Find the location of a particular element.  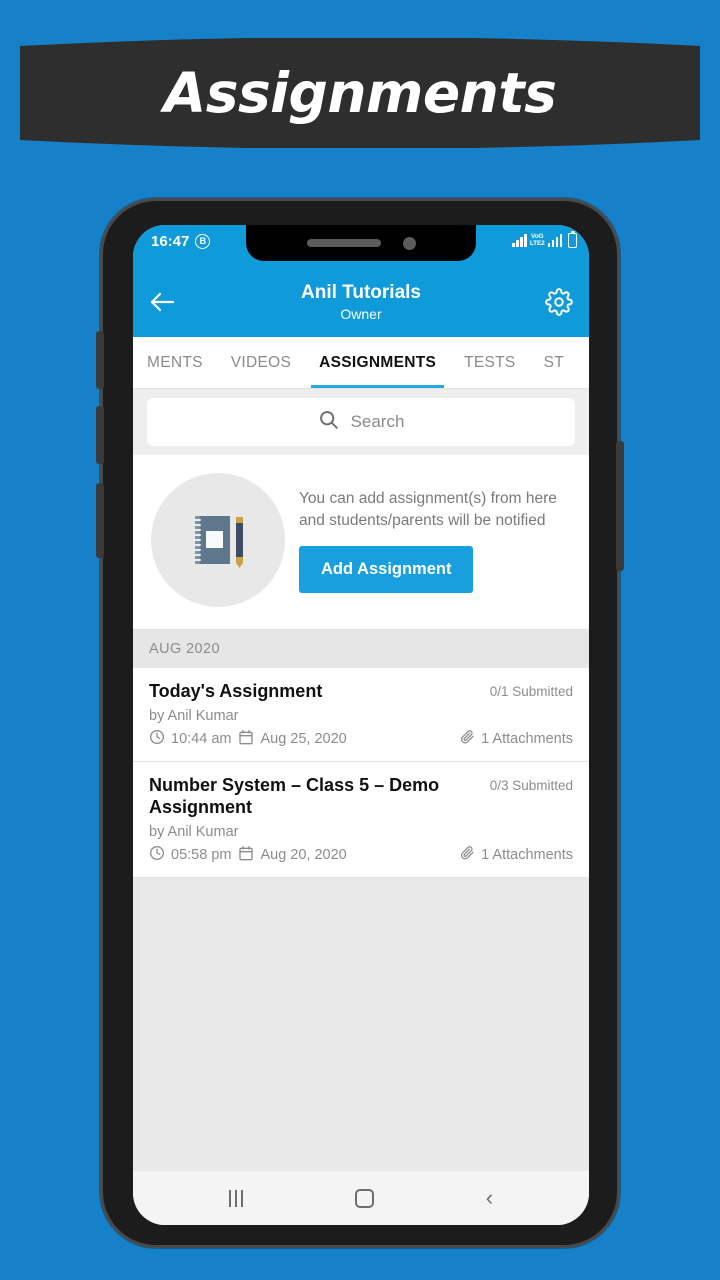

back-icon: ‹ is located at coordinates (489, 1198).